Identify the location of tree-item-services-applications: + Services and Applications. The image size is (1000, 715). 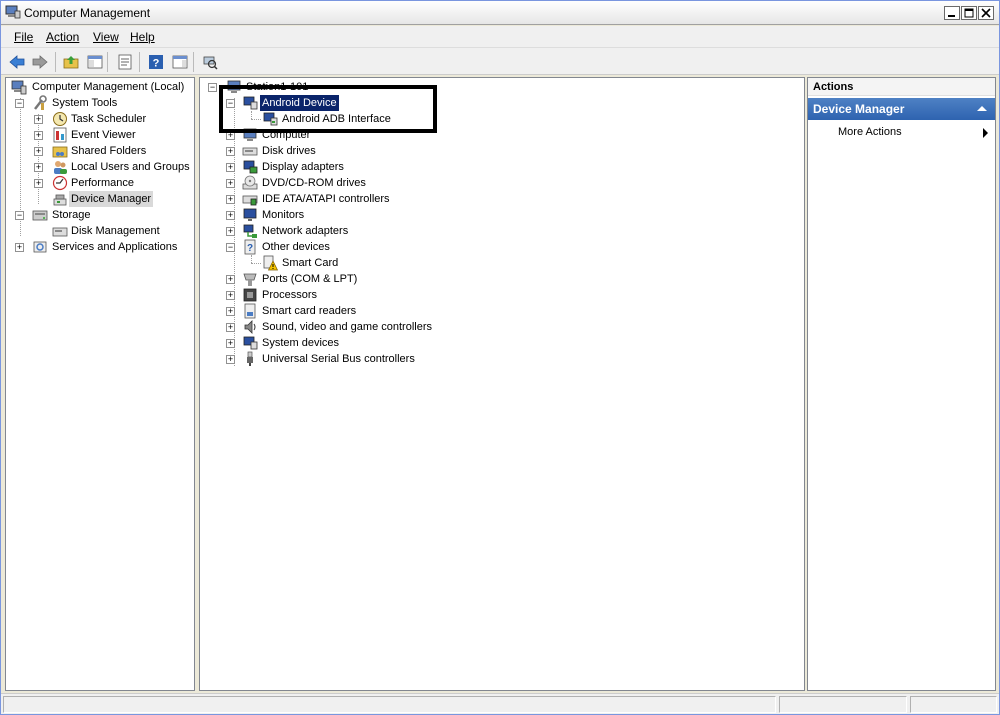
(100, 247).